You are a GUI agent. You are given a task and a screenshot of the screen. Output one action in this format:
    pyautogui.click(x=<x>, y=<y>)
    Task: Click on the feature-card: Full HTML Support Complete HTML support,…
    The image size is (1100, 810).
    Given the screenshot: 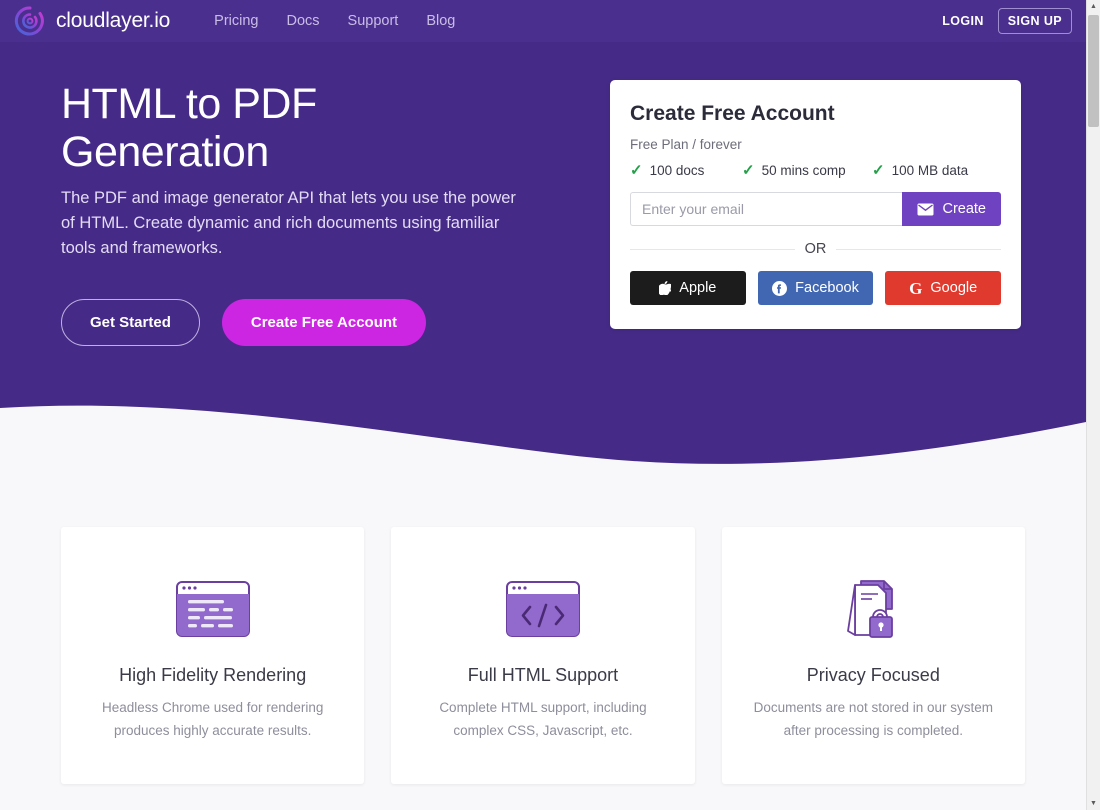 What is the action you would take?
    pyautogui.click(x=543, y=655)
    